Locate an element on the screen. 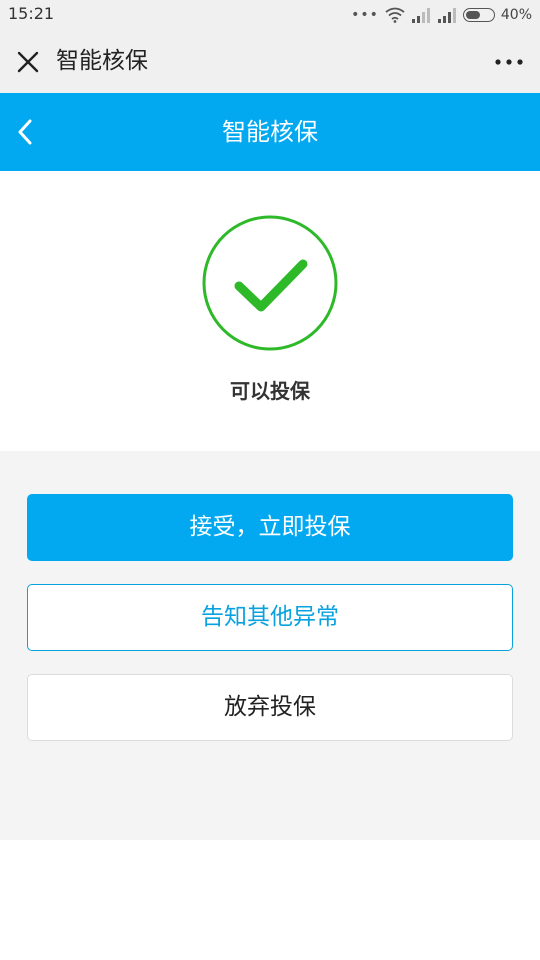 Image resolution: width=540 pixels, height=960 pixels. more-dots-icon: ••• is located at coordinates (365, 15).